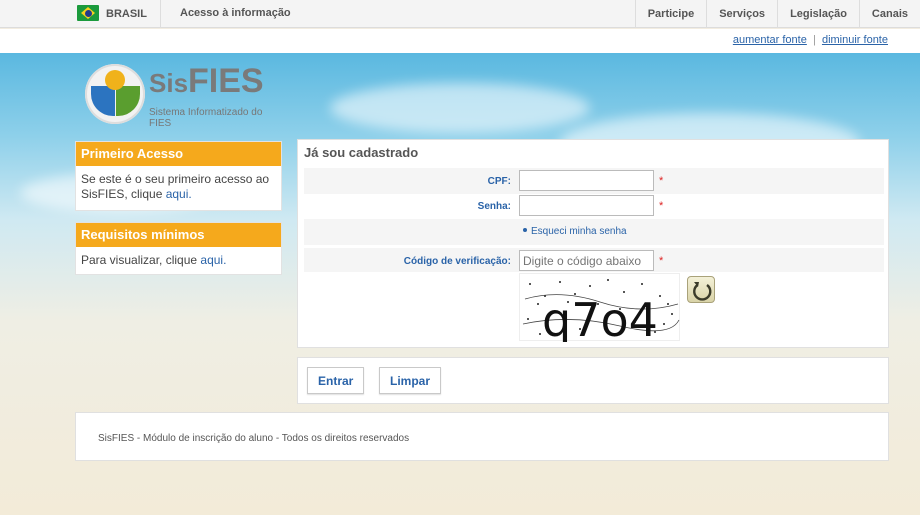 This screenshot has width=920, height=515. I want to click on clear-button: Limpar, so click(410, 380).